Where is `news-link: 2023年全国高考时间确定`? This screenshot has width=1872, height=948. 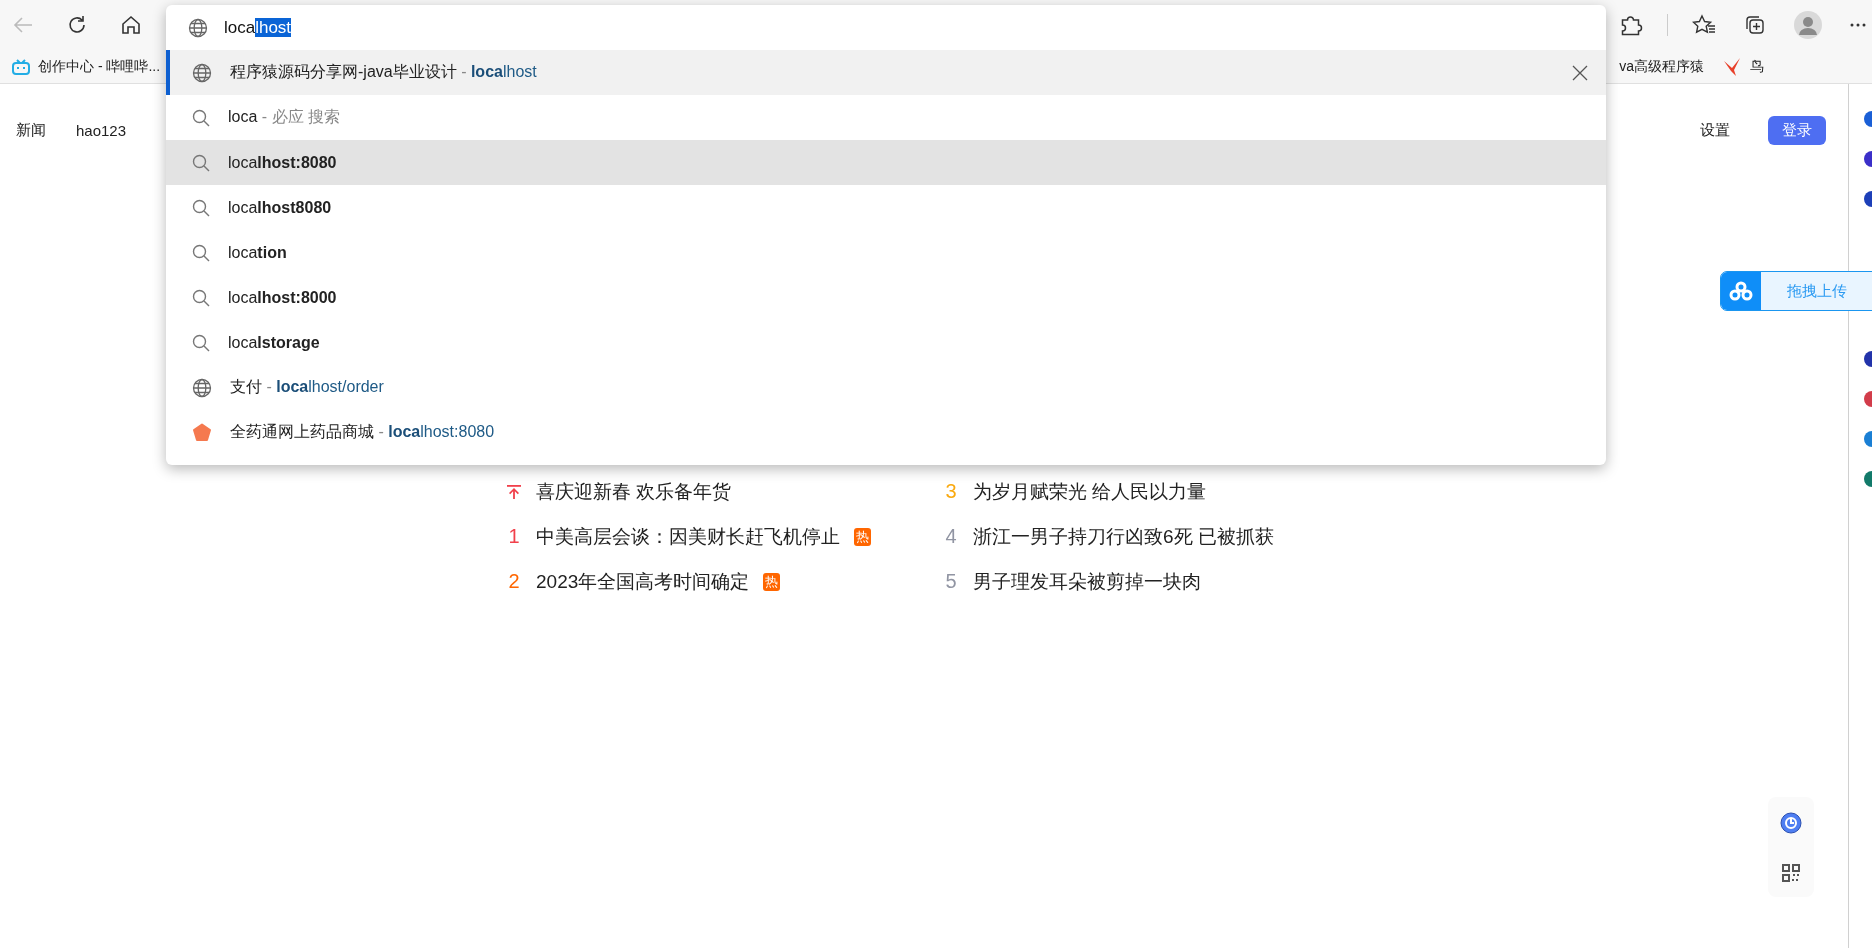 news-link: 2023年全国高考时间确定 is located at coordinates (643, 581).